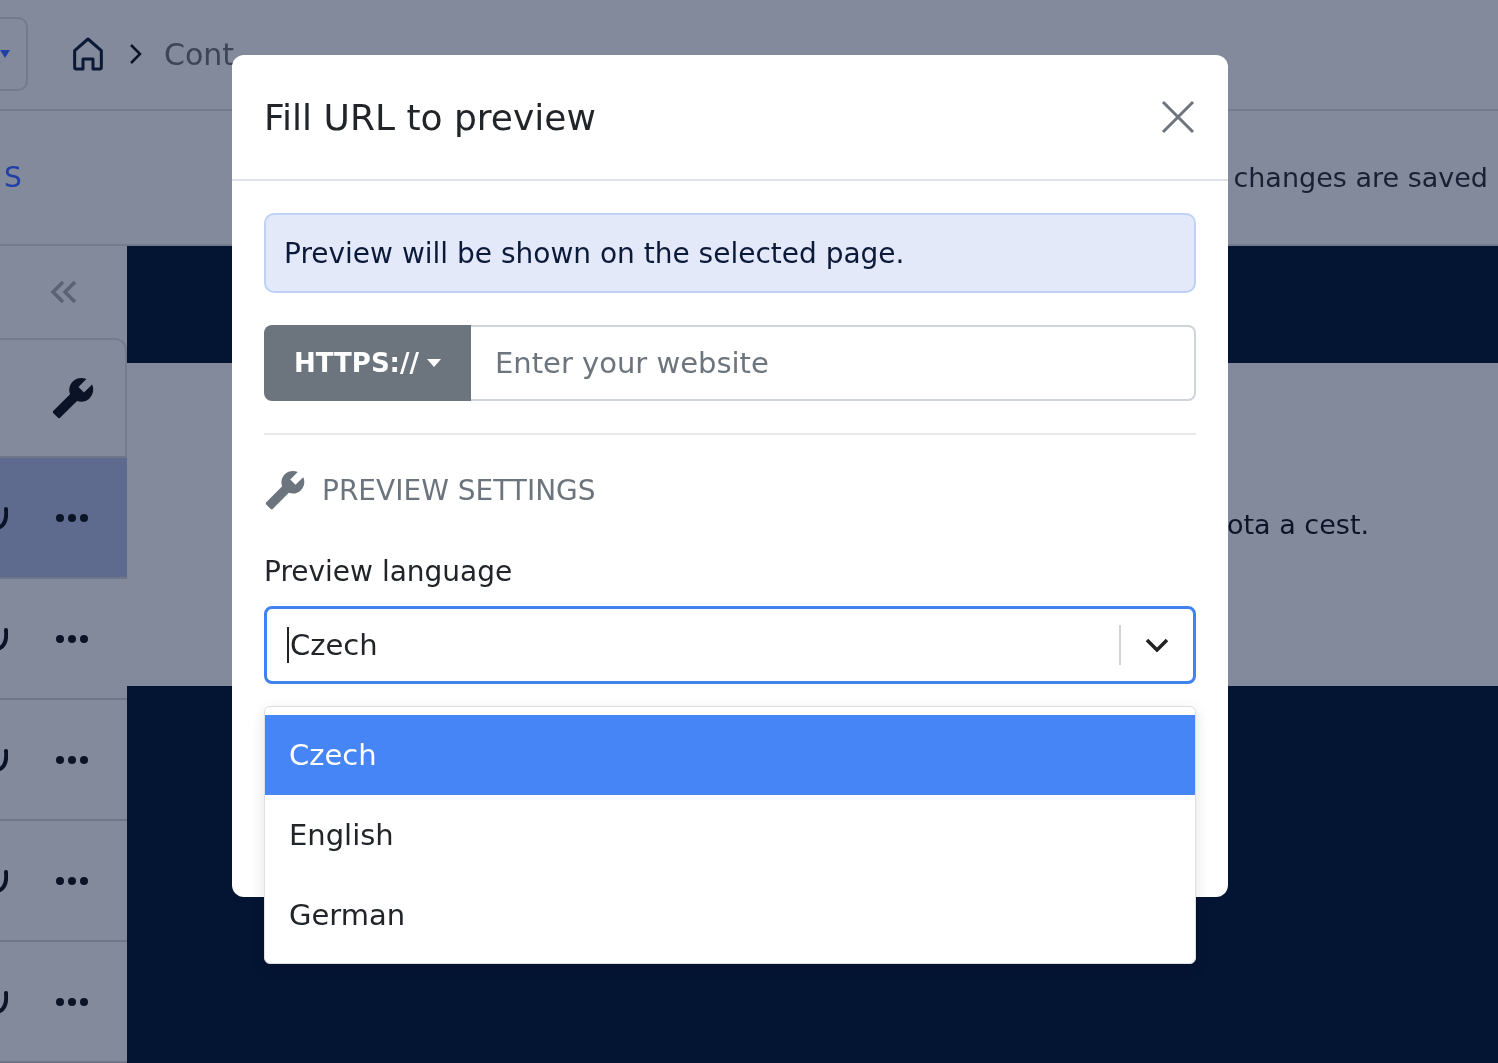 The image size is (1498, 1063). I want to click on field-label: Preview language, so click(389, 571).